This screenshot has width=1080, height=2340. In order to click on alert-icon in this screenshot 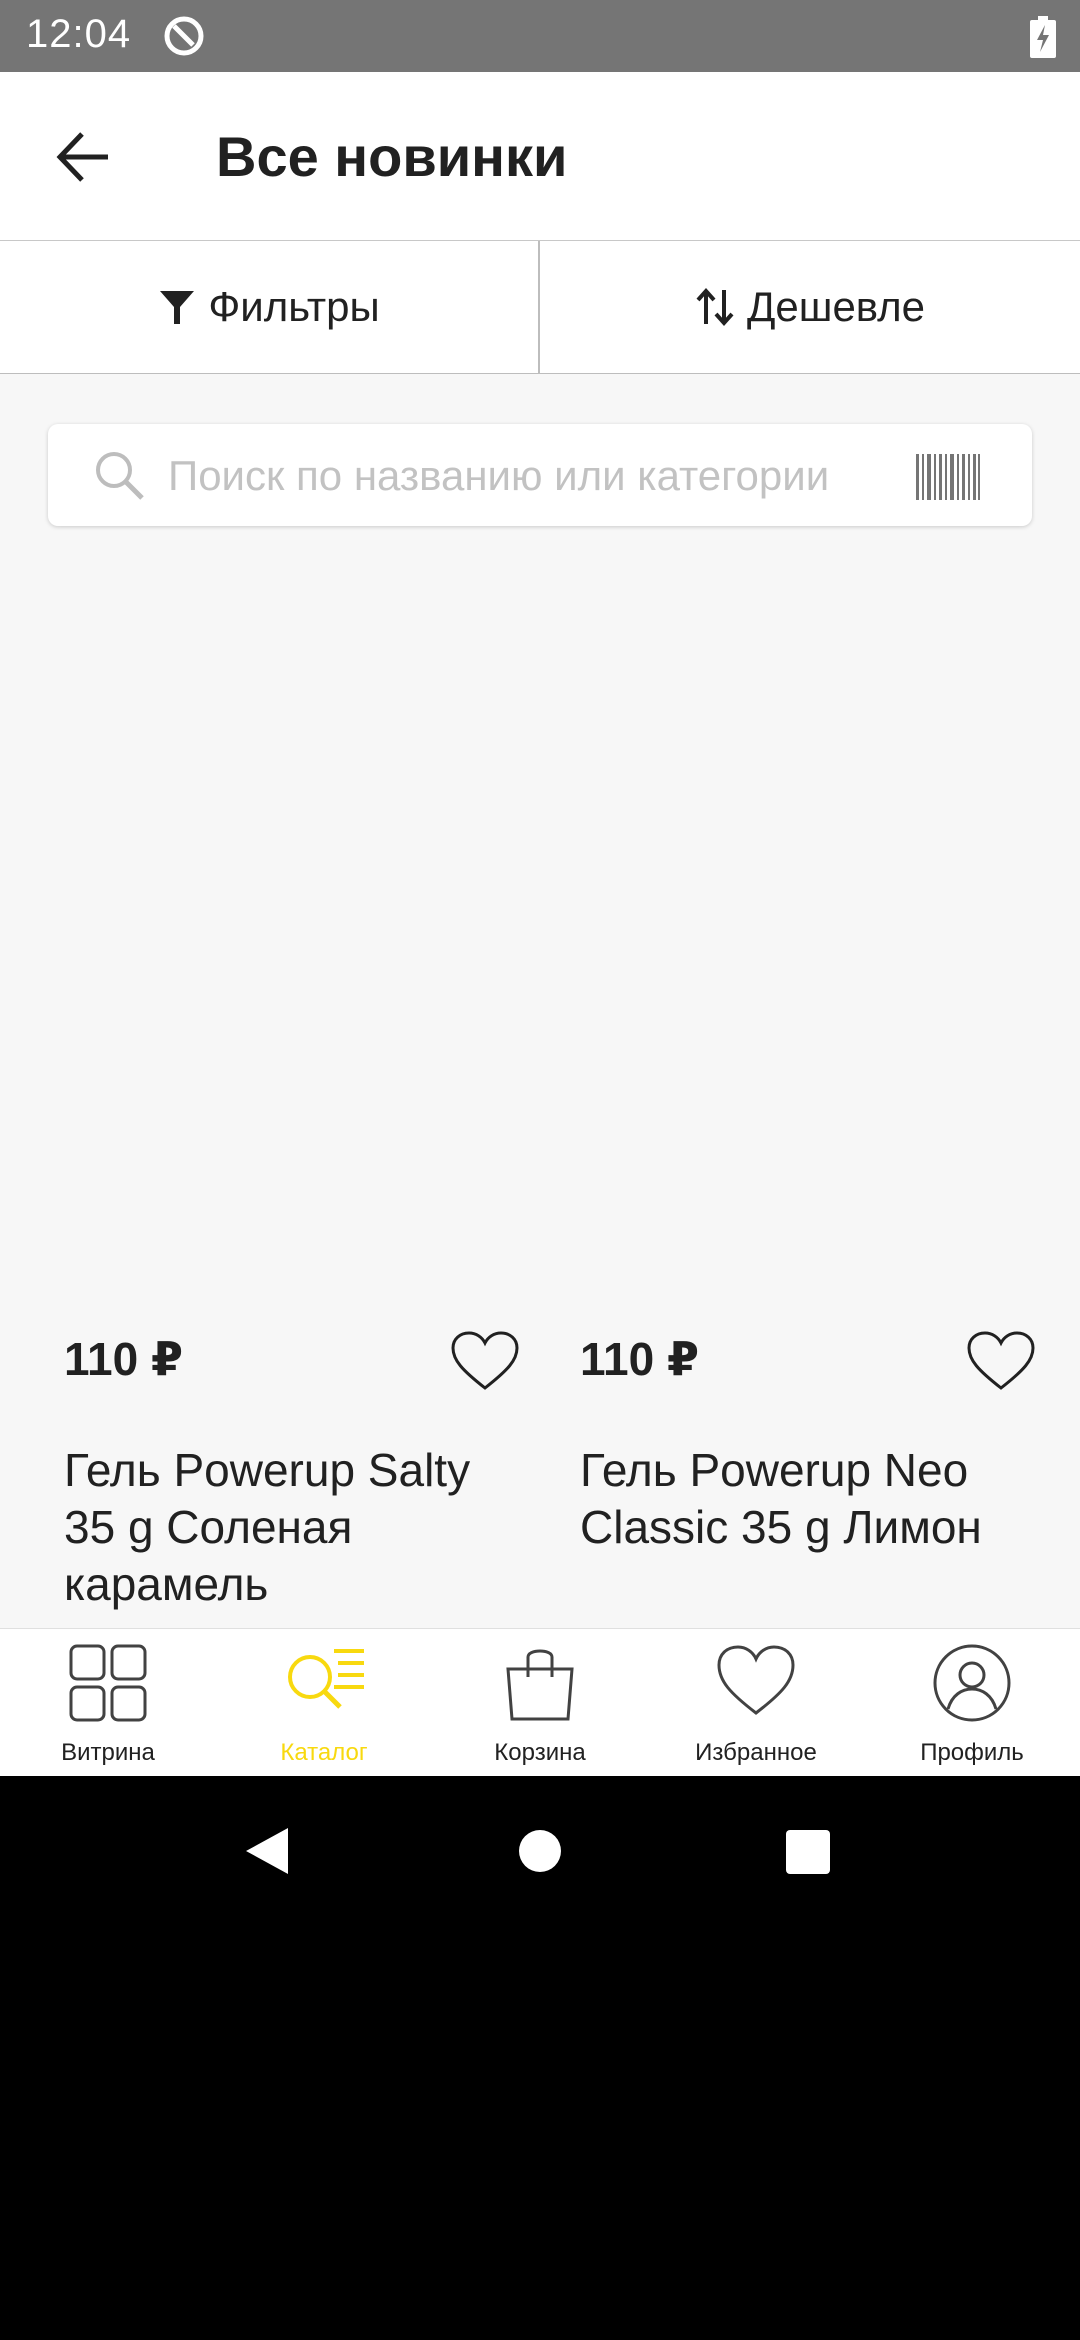, I will do `click(184, 36)`.